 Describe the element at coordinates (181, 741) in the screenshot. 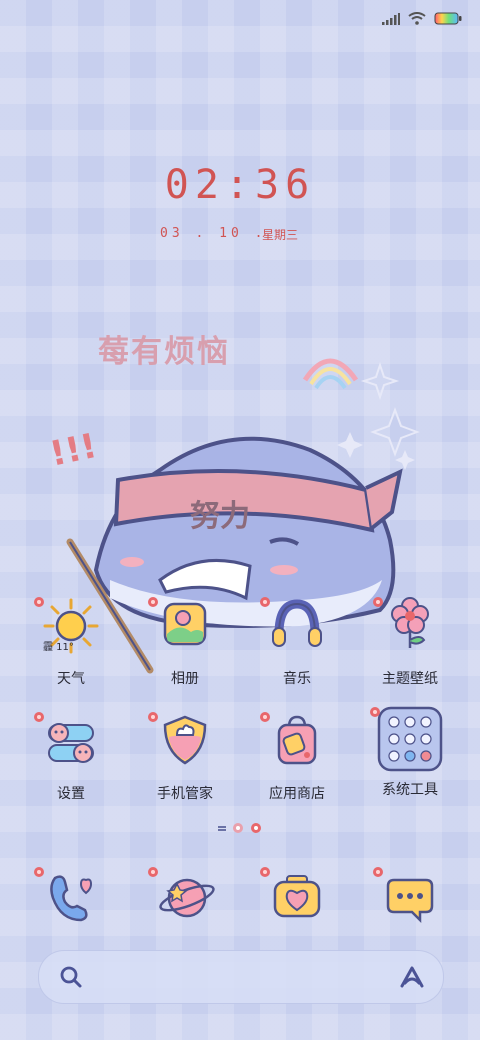

I see `security-icon` at that location.